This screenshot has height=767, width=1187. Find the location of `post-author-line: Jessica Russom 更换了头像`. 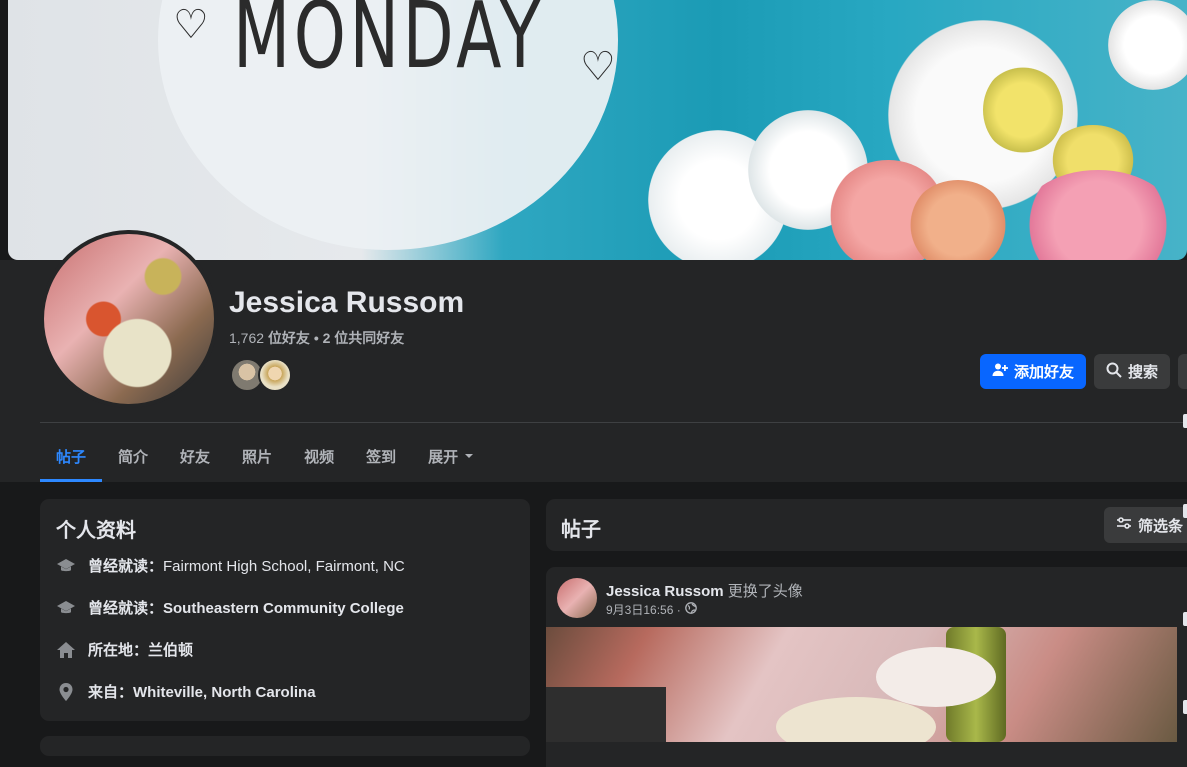

post-author-line: Jessica Russom 更换了头像 is located at coordinates (704, 590).